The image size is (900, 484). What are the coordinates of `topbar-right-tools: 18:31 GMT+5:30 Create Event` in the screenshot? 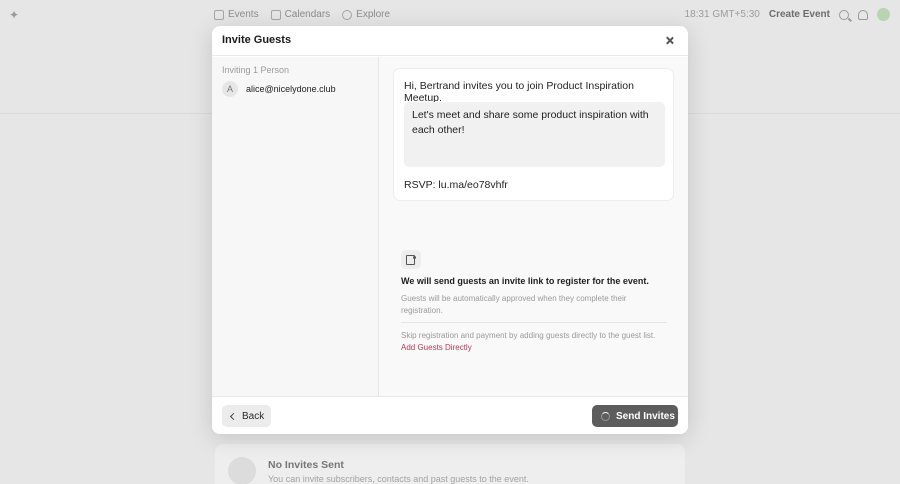 It's located at (787, 14).